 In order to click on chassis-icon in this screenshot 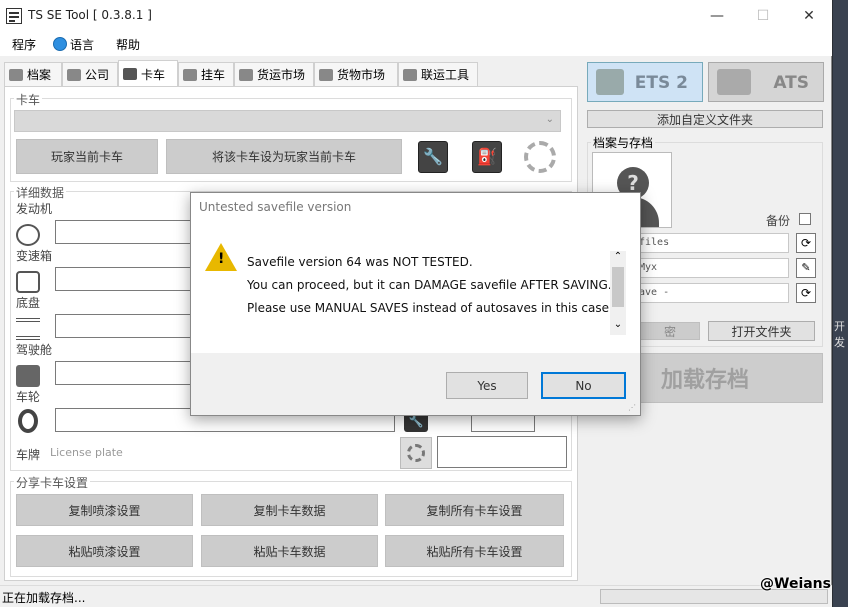, I will do `click(28, 329)`.